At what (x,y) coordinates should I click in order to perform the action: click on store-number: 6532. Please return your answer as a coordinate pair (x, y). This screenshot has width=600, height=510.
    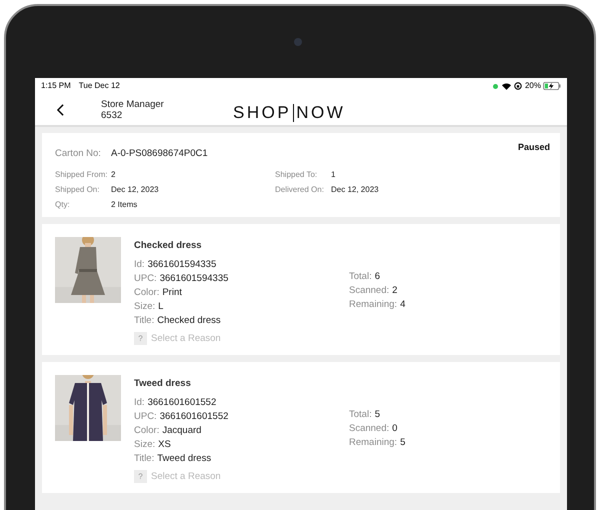
    Looking at the image, I should click on (112, 115).